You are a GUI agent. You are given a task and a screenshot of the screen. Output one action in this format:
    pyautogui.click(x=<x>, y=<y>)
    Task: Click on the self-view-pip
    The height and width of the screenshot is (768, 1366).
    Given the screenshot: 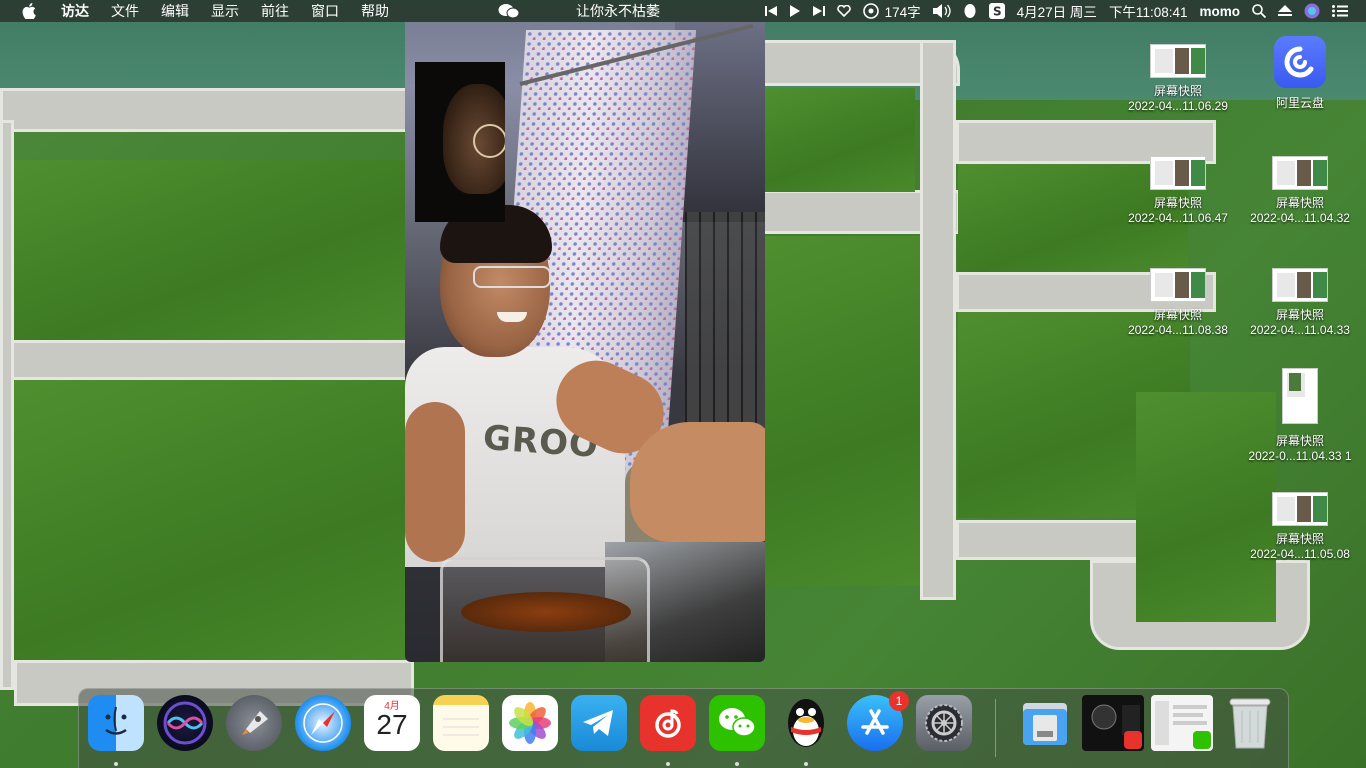 What is the action you would take?
    pyautogui.click(x=460, y=142)
    